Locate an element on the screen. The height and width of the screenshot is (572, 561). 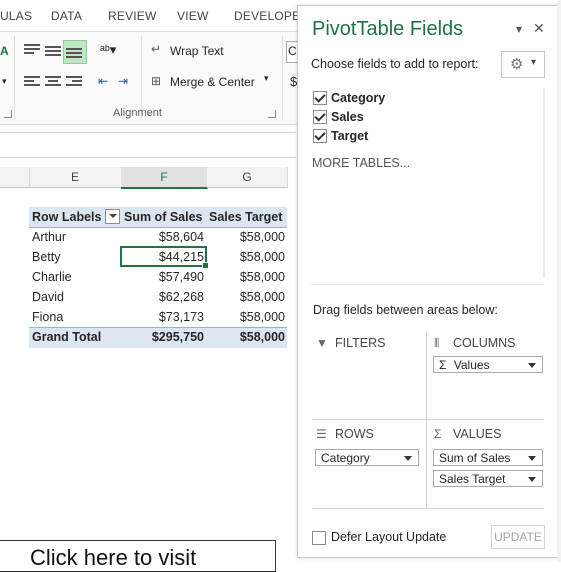
grand-total-label: Grand Total is located at coordinates (66, 337).